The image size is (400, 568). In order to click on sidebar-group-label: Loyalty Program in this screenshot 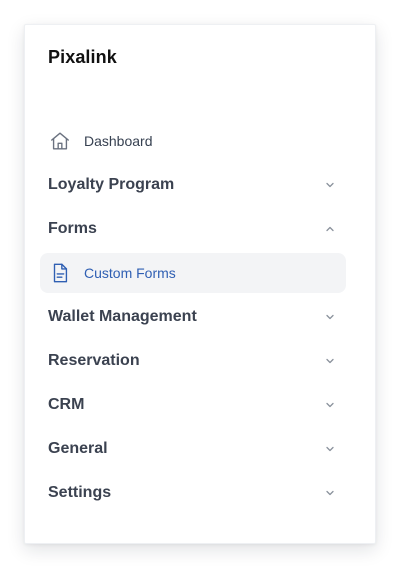, I will do `click(111, 184)`.